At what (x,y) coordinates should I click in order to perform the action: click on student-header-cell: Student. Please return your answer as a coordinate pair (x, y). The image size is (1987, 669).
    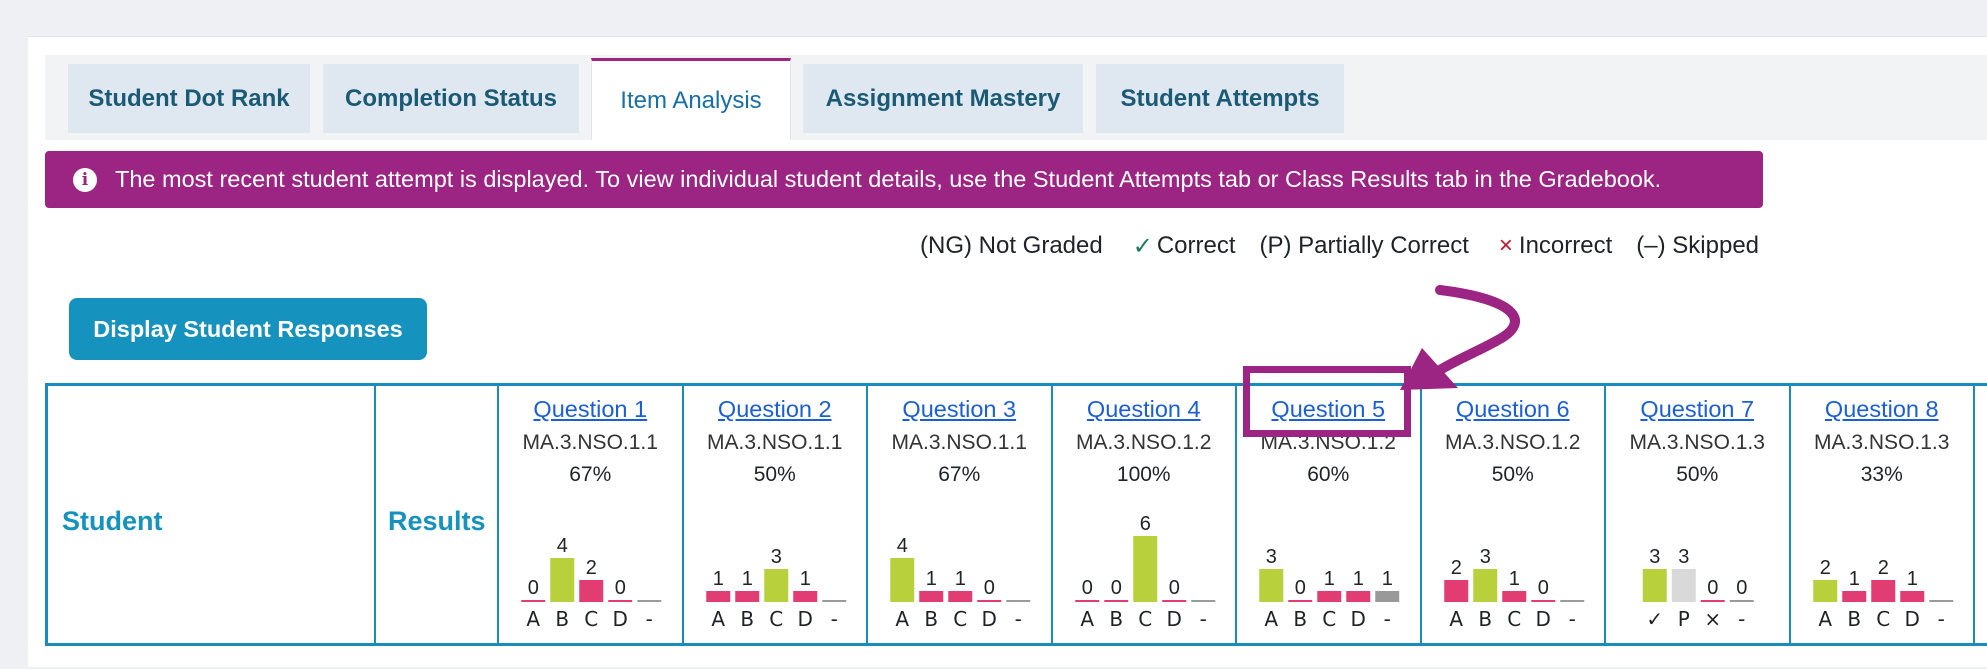
    Looking at the image, I should click on (212, 514).